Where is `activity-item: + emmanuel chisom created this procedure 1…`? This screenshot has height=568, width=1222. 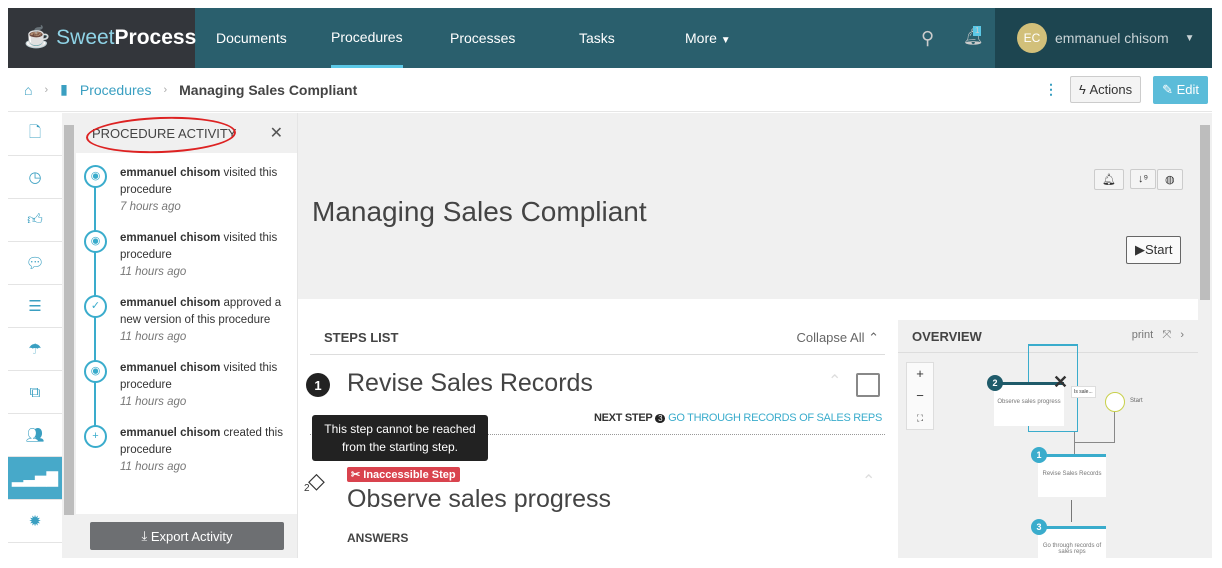
activity-item: + emmanuel chisom created this procedure 1… is located at coordinates (186, 449).